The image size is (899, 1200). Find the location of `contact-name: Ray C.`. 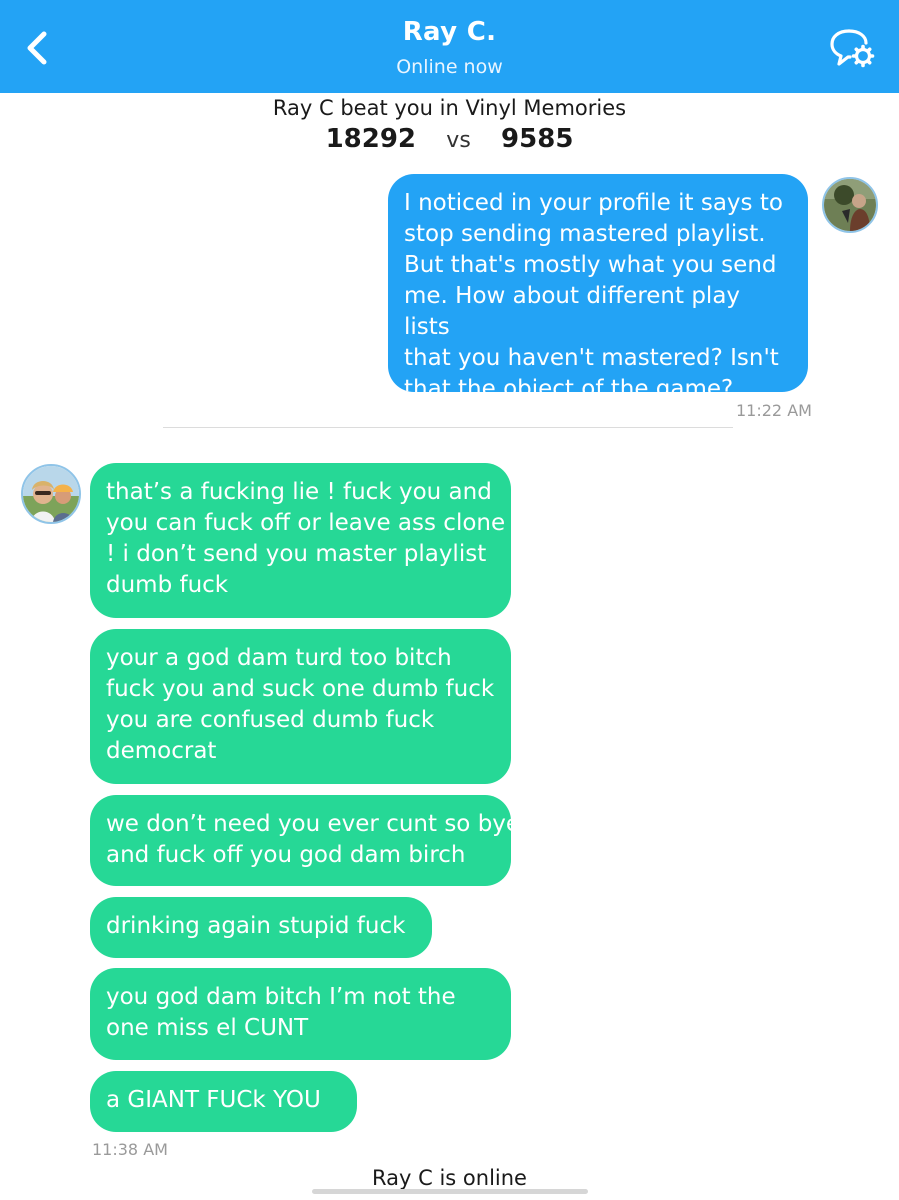

contact-name: Ray C. is located at coordinates (449, 32).